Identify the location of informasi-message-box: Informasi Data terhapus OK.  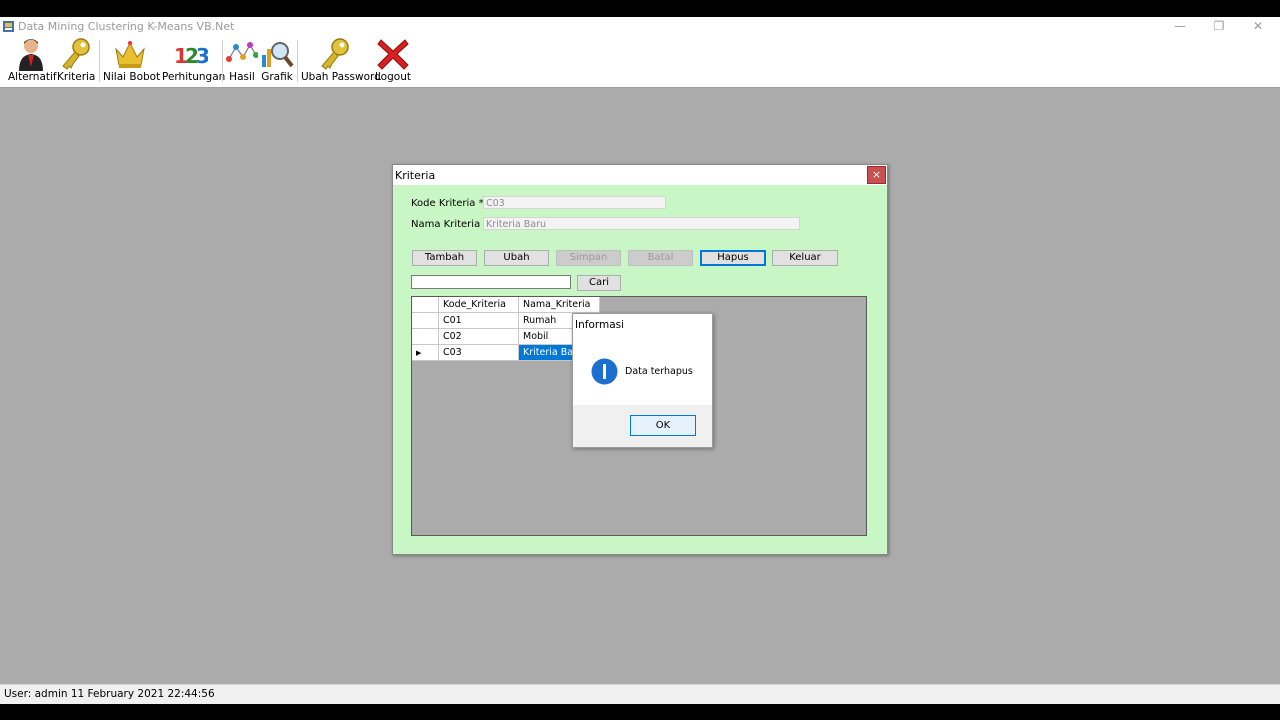
(642, 380).